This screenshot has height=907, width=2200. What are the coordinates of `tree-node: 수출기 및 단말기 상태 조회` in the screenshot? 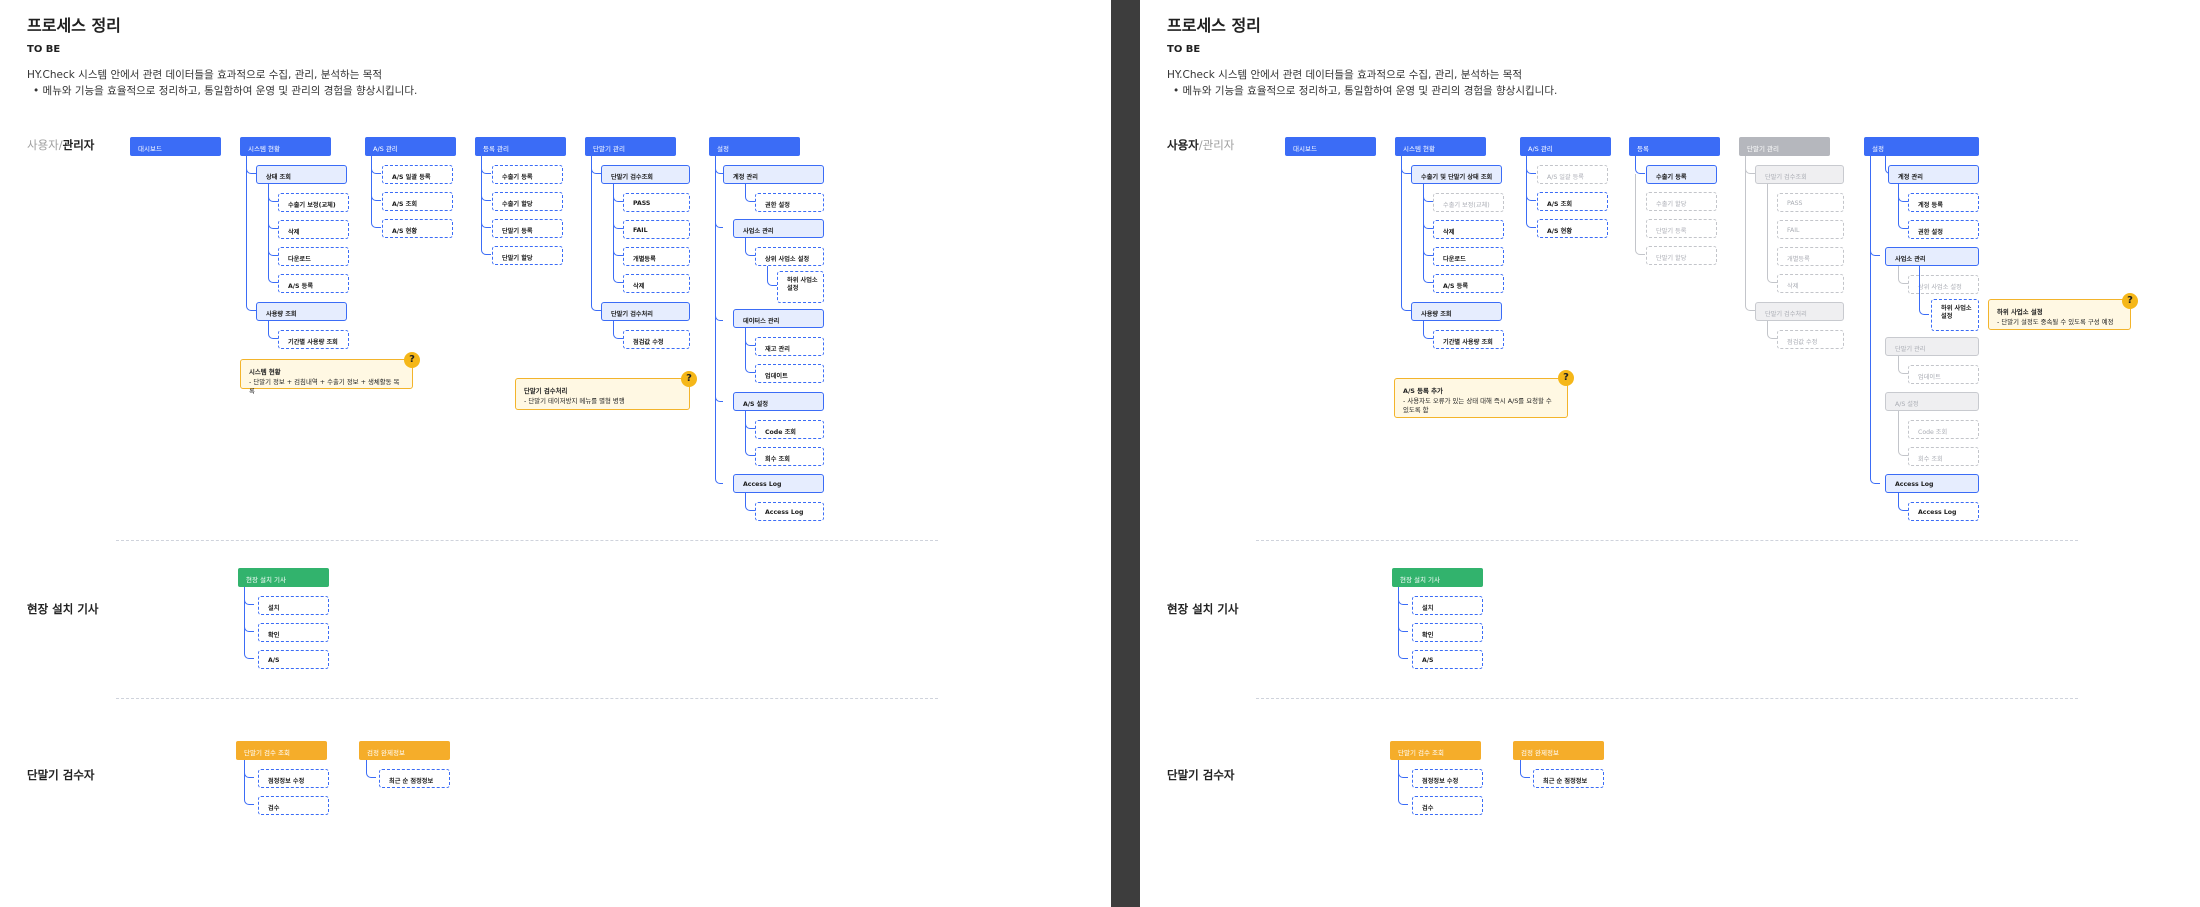 It's located at (1456, 174).